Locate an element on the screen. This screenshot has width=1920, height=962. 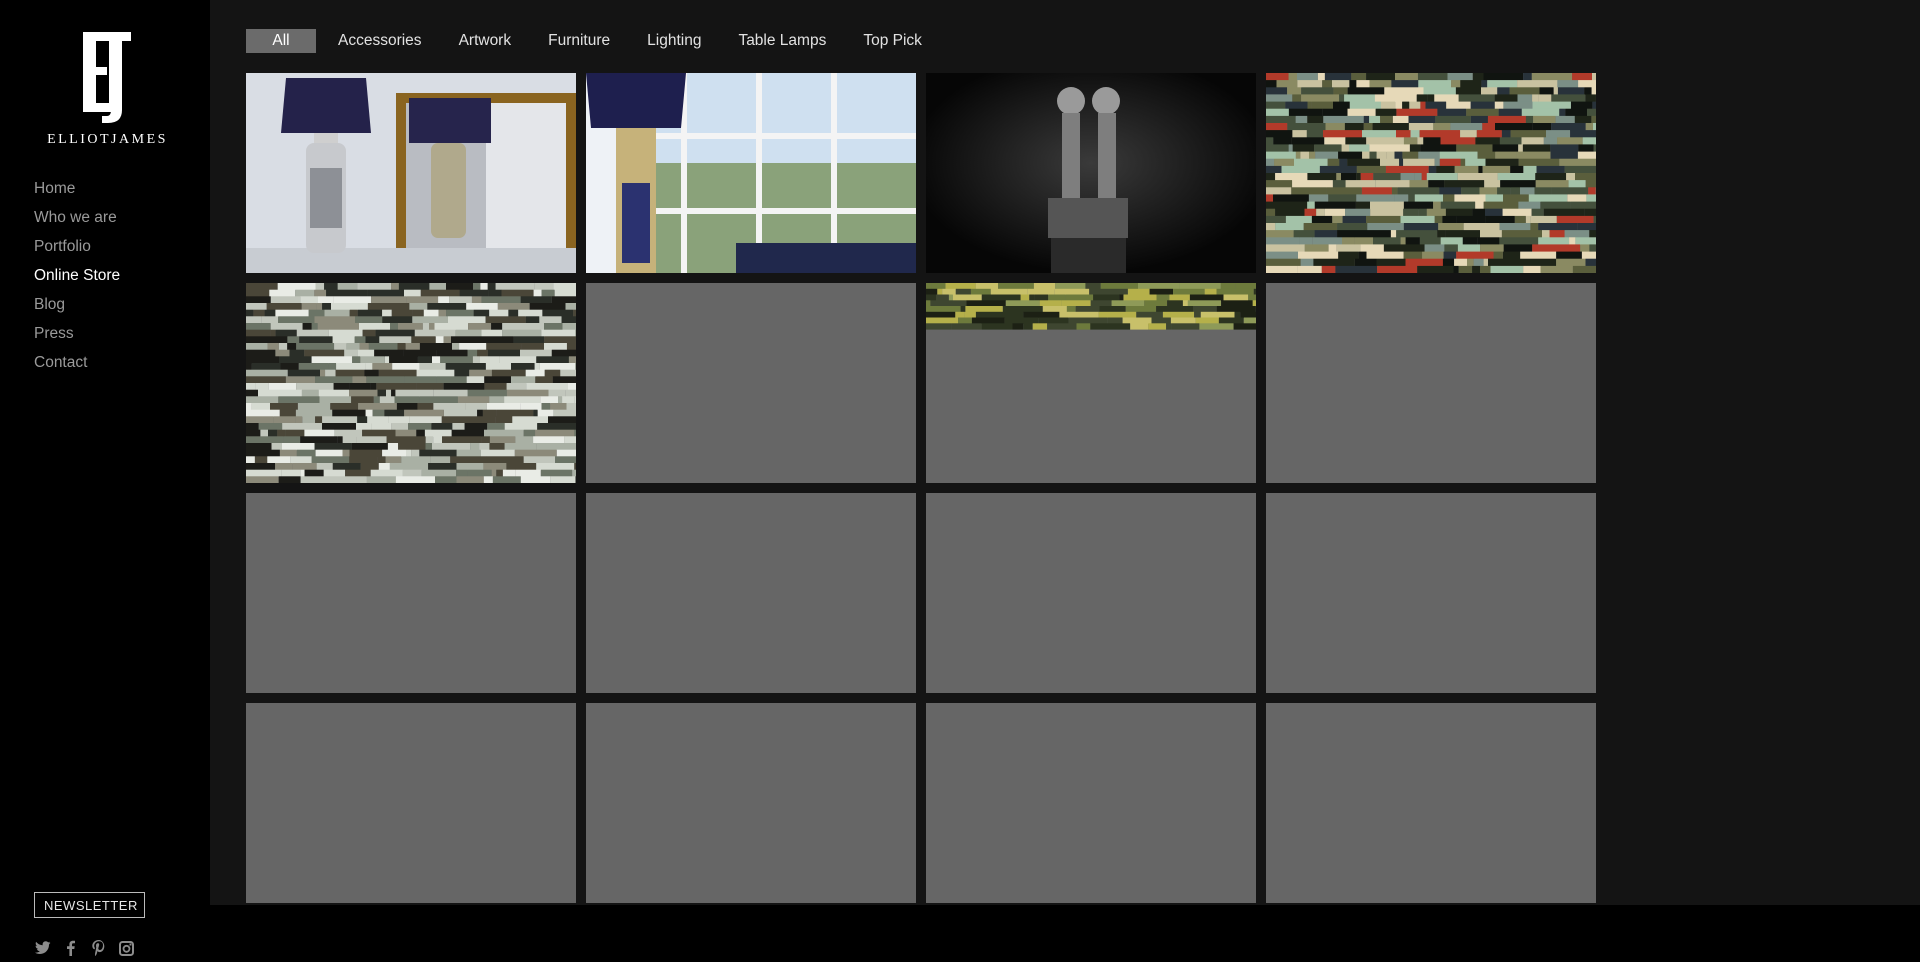
twitter-icon is located at coordinates (42, 948).